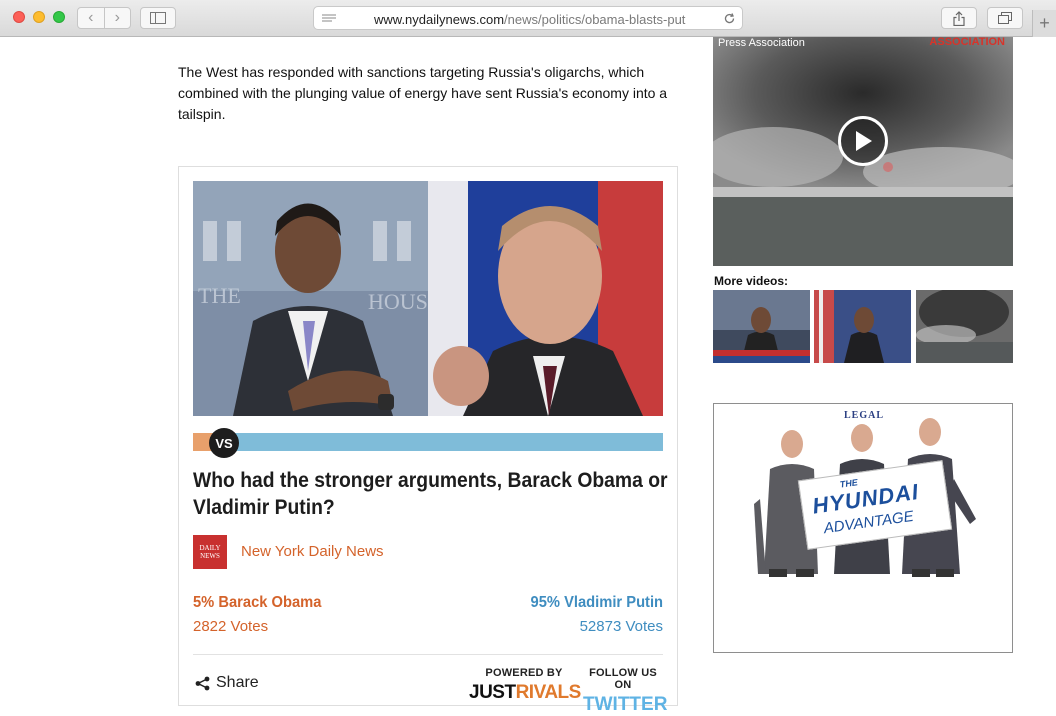 This screenshot has width=1056, height=716. I want to click on video-watermark: ASSOCIATION, so click(967, 42).